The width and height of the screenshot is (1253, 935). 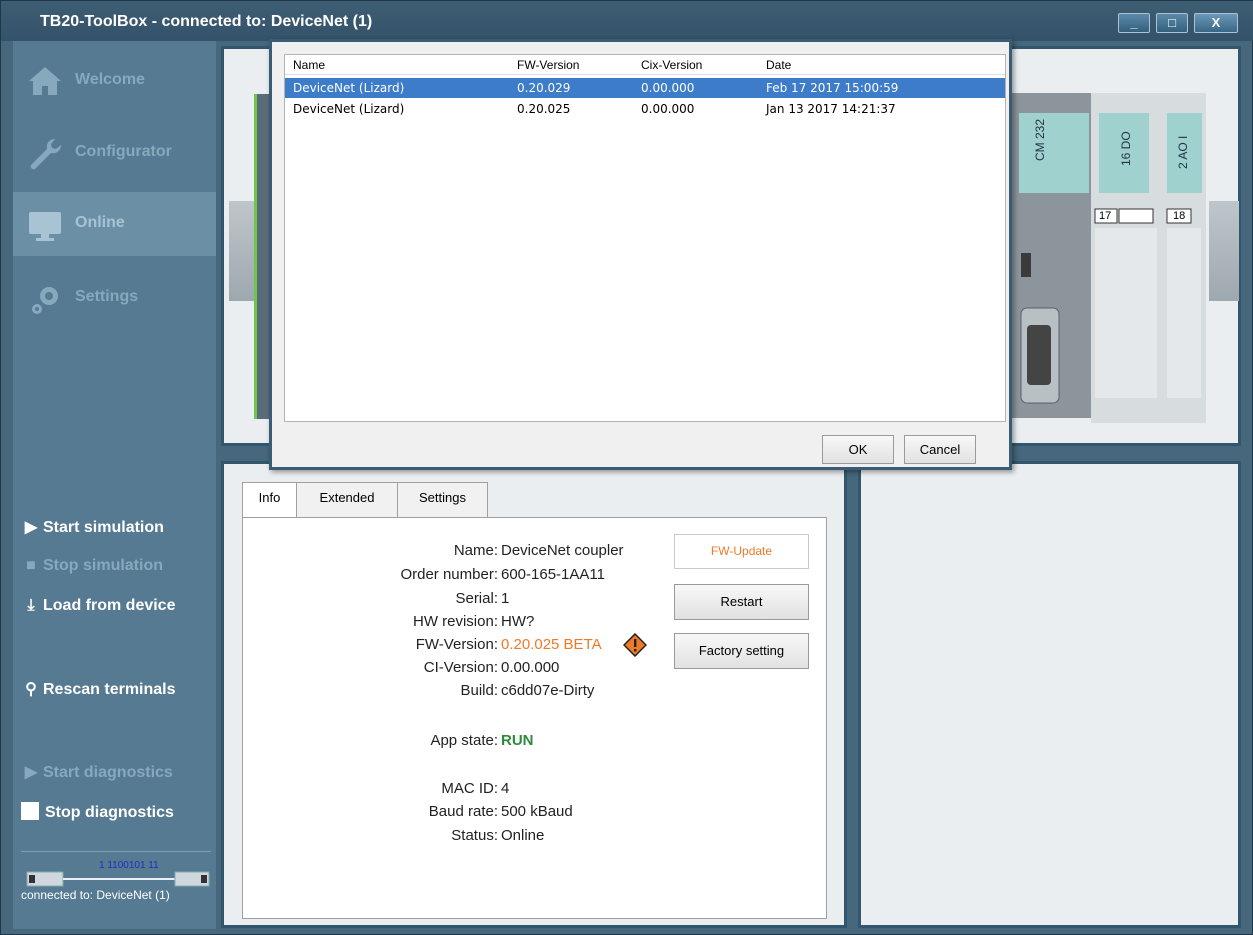 I want to click on field-serial-value: 1, so click(x=505, y=598).